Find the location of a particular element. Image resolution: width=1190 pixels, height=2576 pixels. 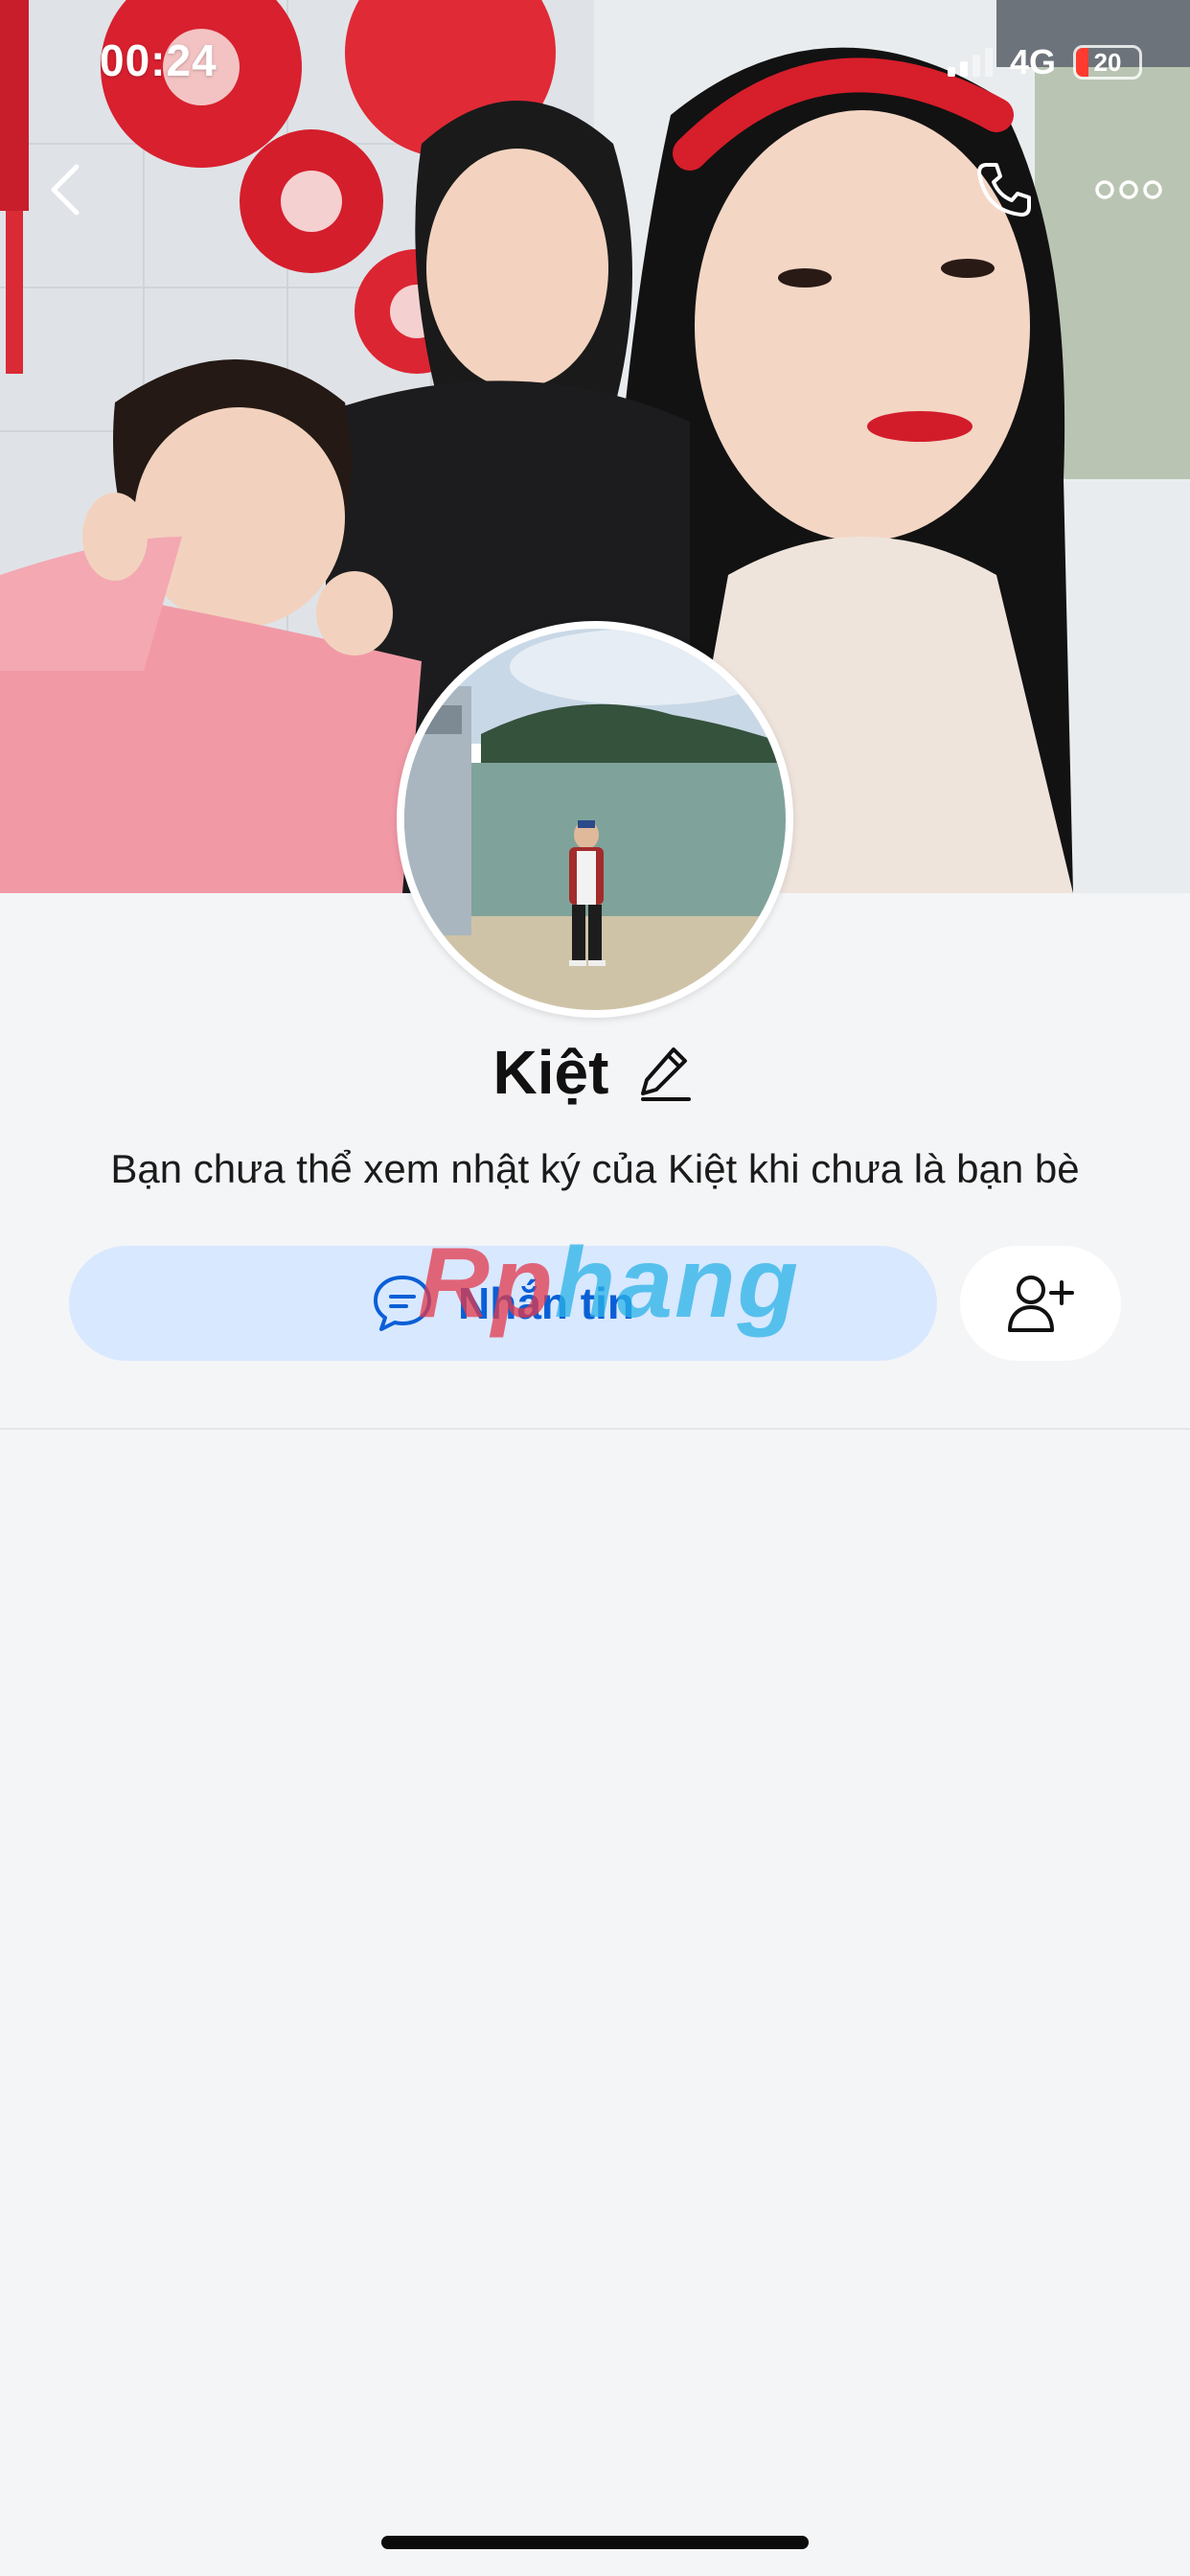

edit-name-button is located at coordinates (666, 1072).